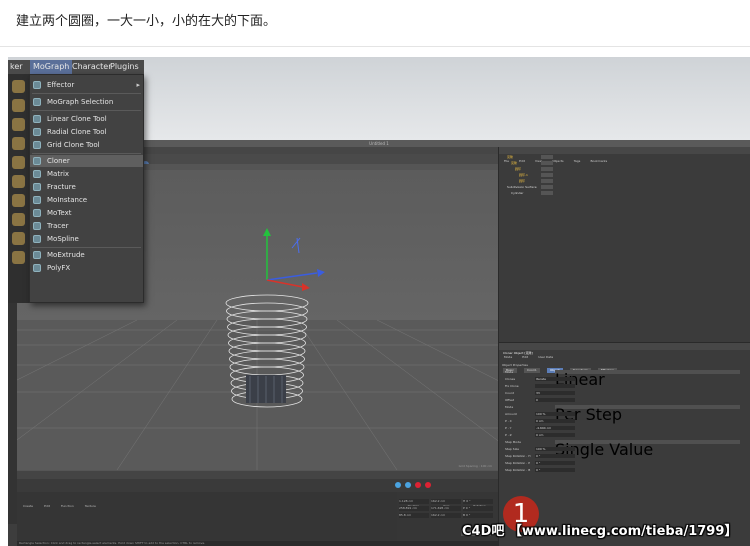 The width and height of the screenshot is (750, 546). I want to click on attribute-tabs: Basic Coord. Object Transform Effectors, so click(624, 364).